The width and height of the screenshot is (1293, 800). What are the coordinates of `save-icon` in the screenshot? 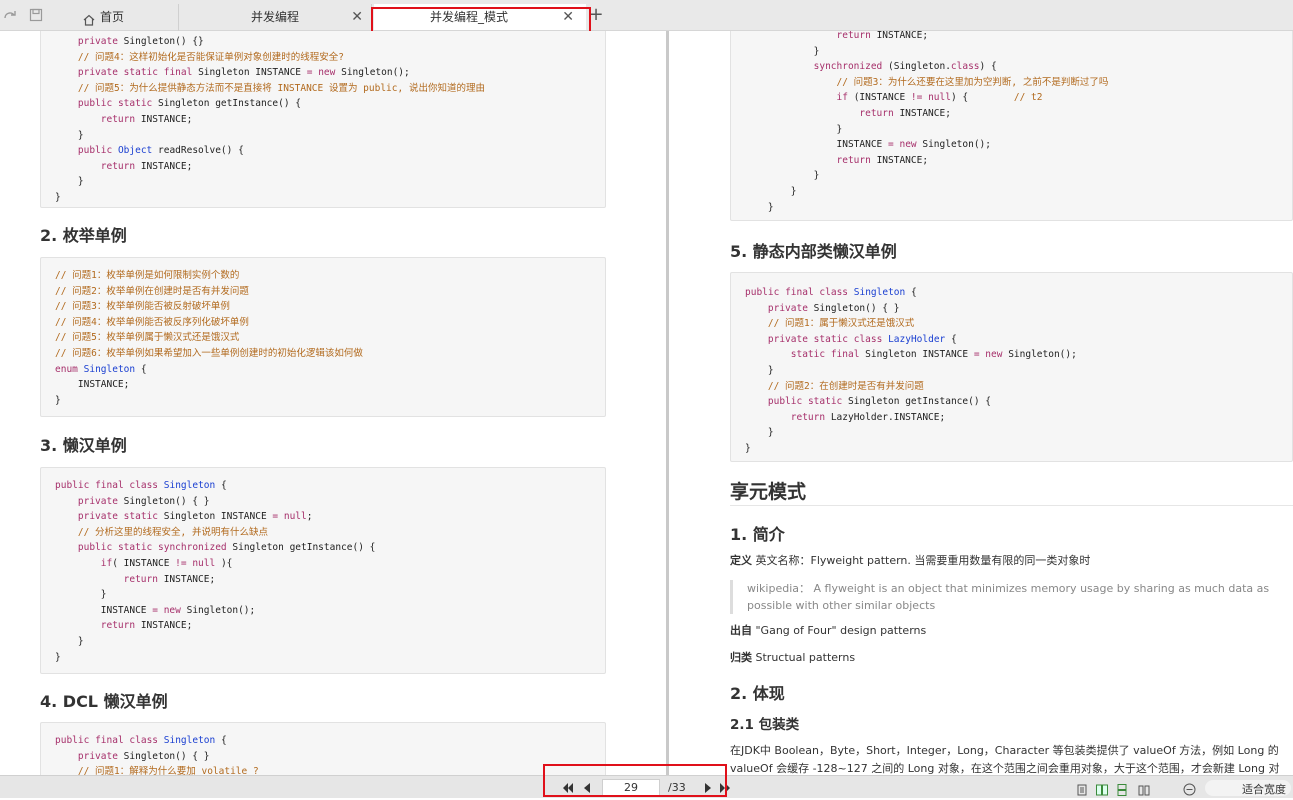 It's located at (36, 15).